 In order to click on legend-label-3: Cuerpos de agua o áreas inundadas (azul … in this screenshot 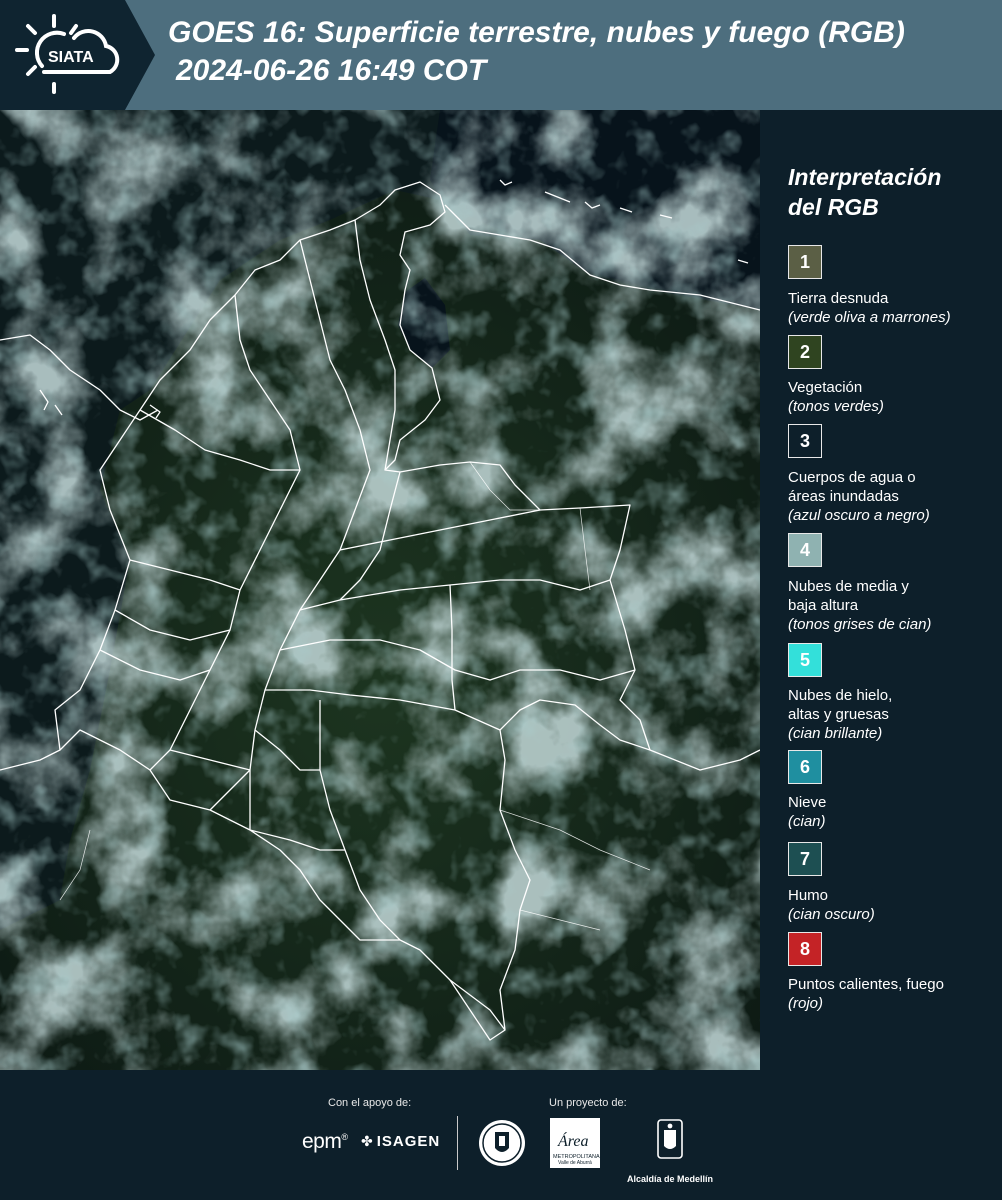, I will do `click(894, 496)`.